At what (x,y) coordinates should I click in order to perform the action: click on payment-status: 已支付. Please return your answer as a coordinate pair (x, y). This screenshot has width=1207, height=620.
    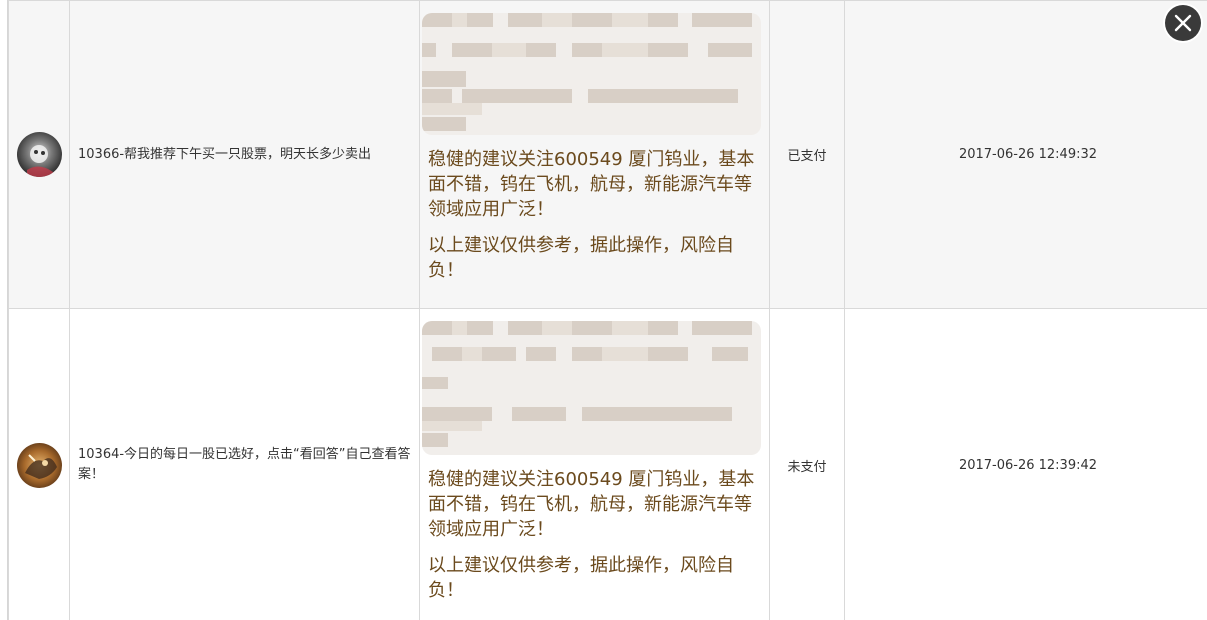
    Looking at the image, I should click on (807, 156).